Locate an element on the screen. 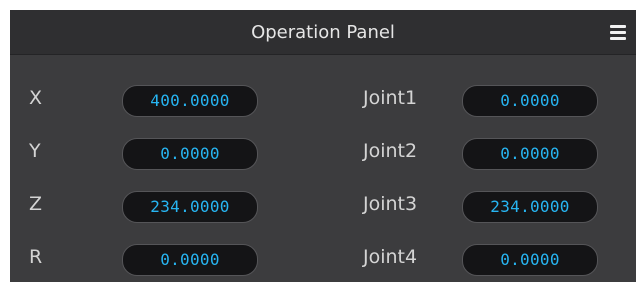 The image size is (640, 285). joint2-value-field: 0.0000 is located at coordinates (530, 154).